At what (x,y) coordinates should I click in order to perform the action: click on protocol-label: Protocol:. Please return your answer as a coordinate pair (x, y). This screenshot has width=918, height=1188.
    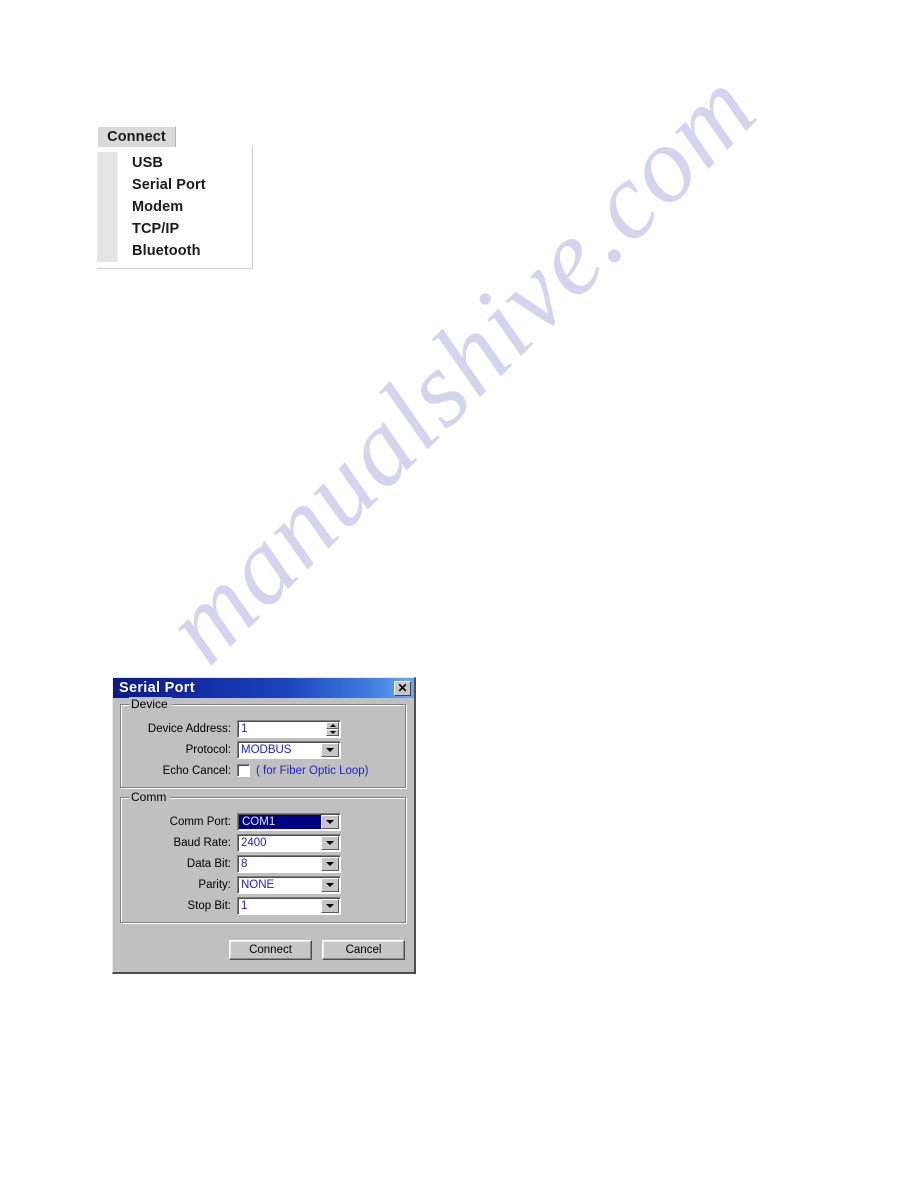
    Looking at the image, I should click on (208, 749).